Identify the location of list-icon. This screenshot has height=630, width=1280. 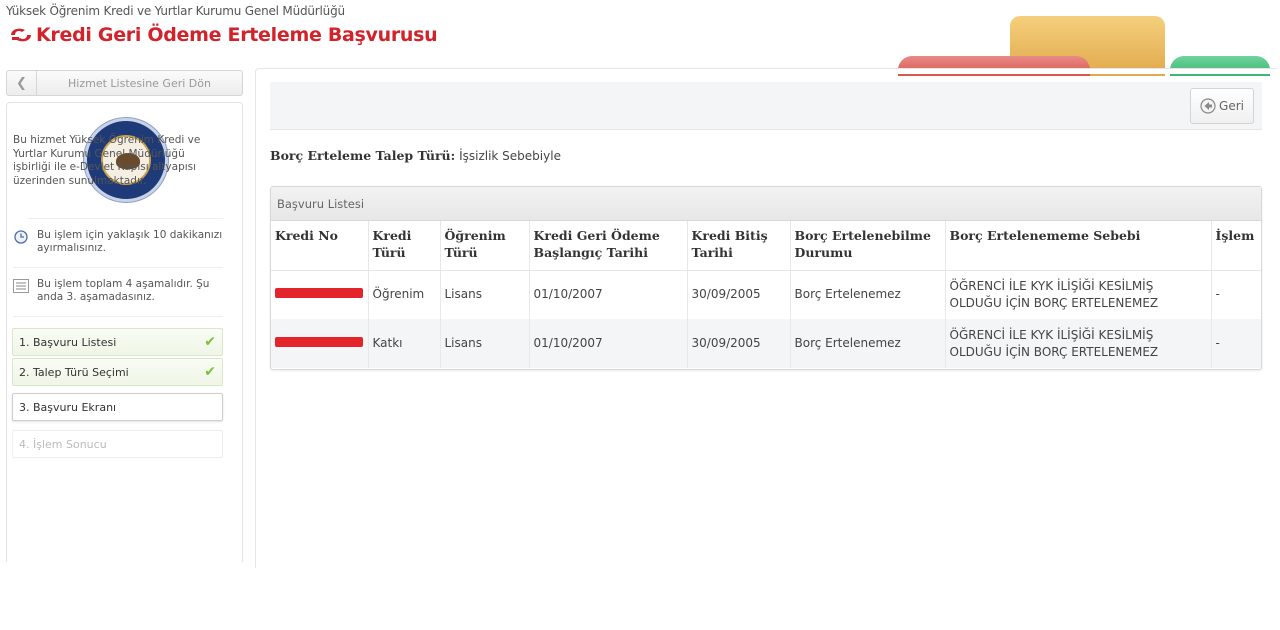
(21, 286).